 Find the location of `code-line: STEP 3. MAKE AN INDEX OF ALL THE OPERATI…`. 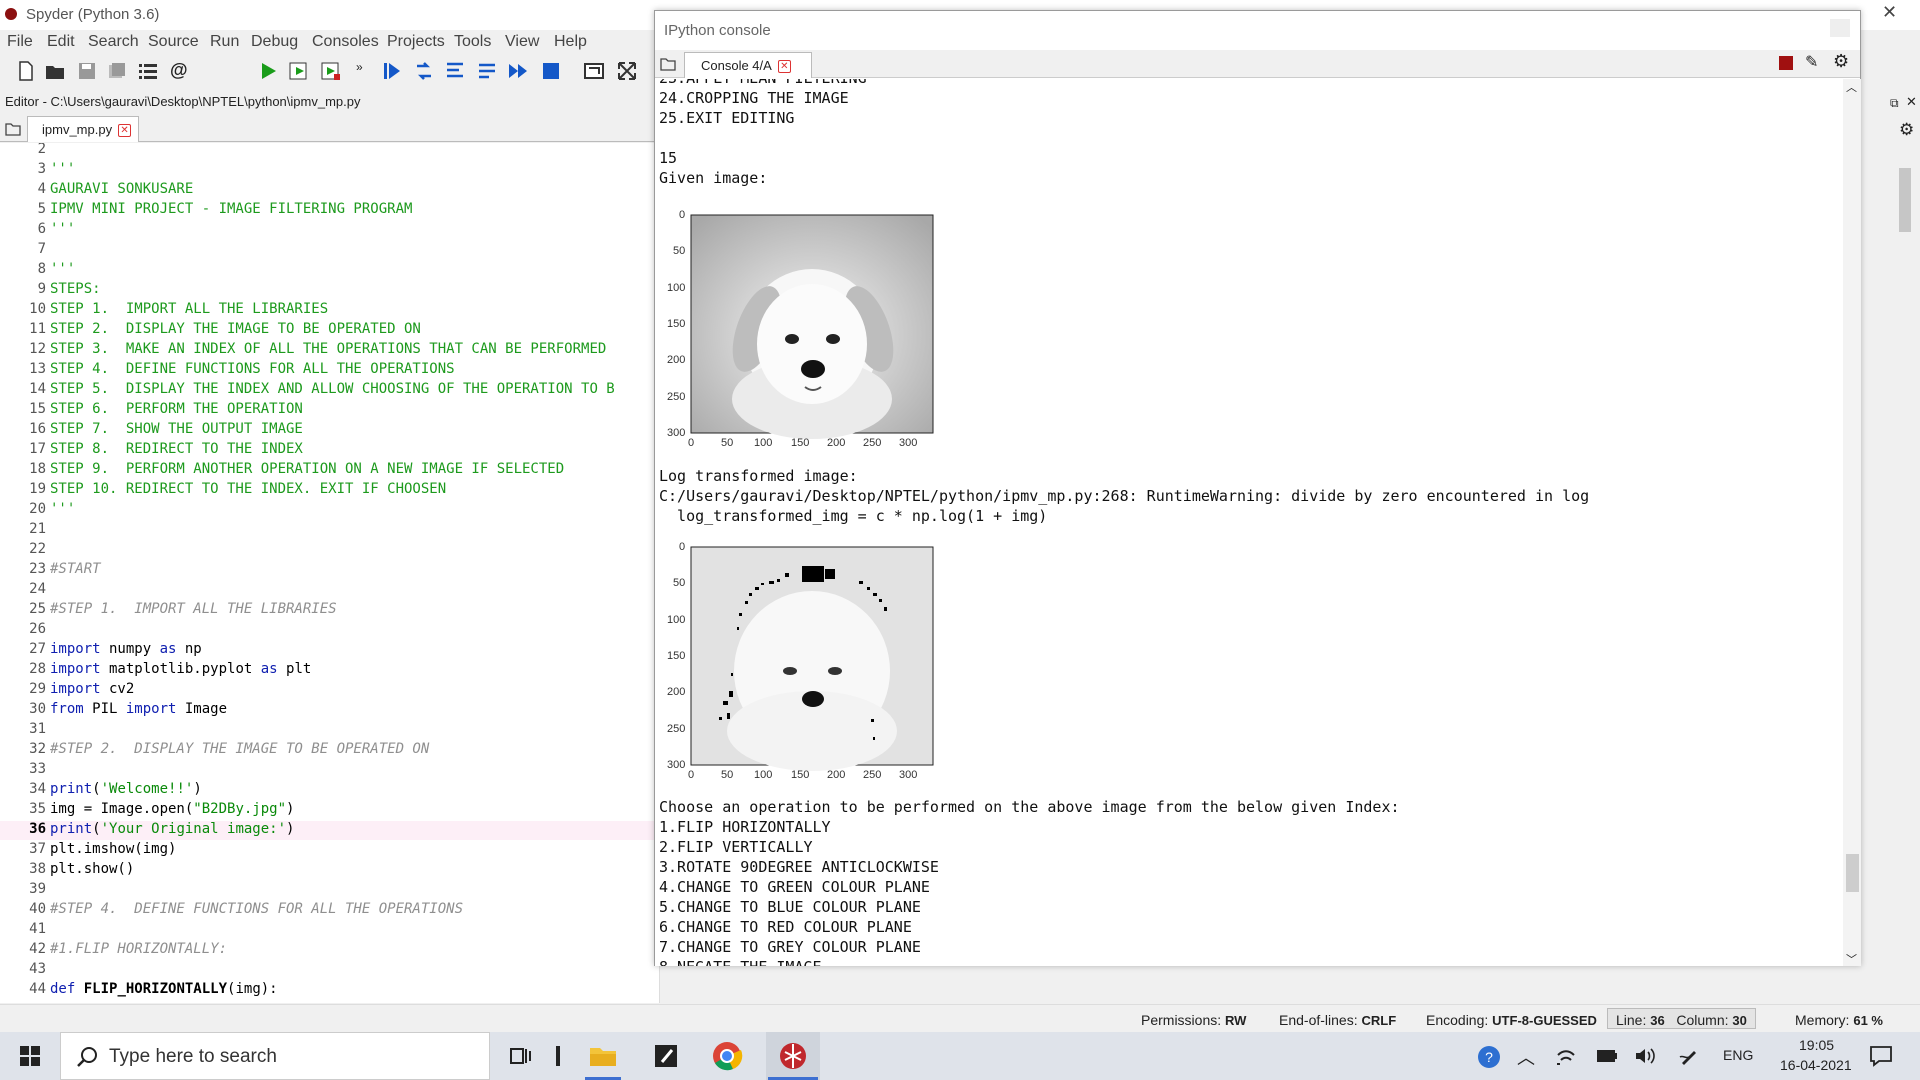

code-line: STEP 3. MAKE AN INDEX OF ALL THE OPERATI… is located at coordinates (328, 349).